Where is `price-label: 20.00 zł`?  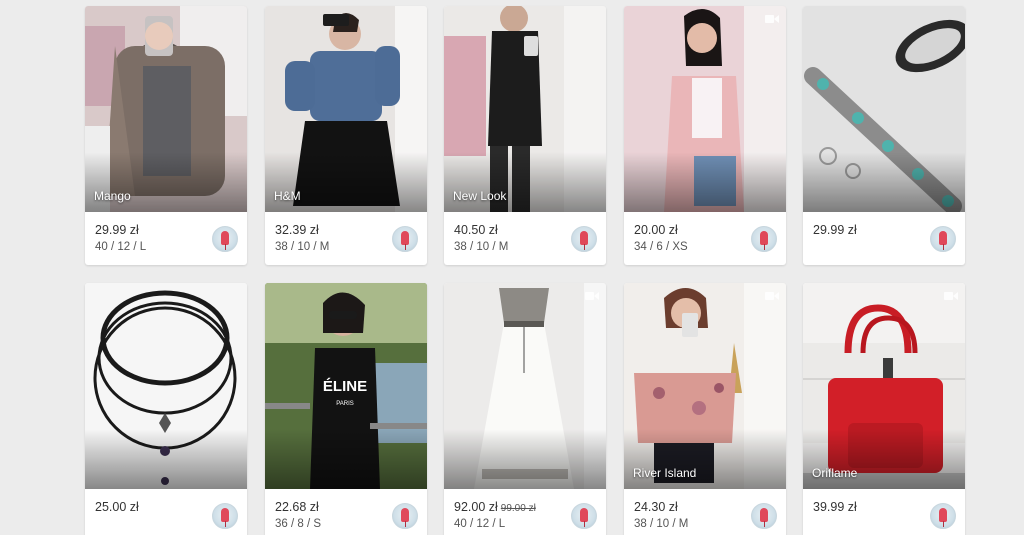
price-label: 20.00 zł is located at coordinates (656, 230).